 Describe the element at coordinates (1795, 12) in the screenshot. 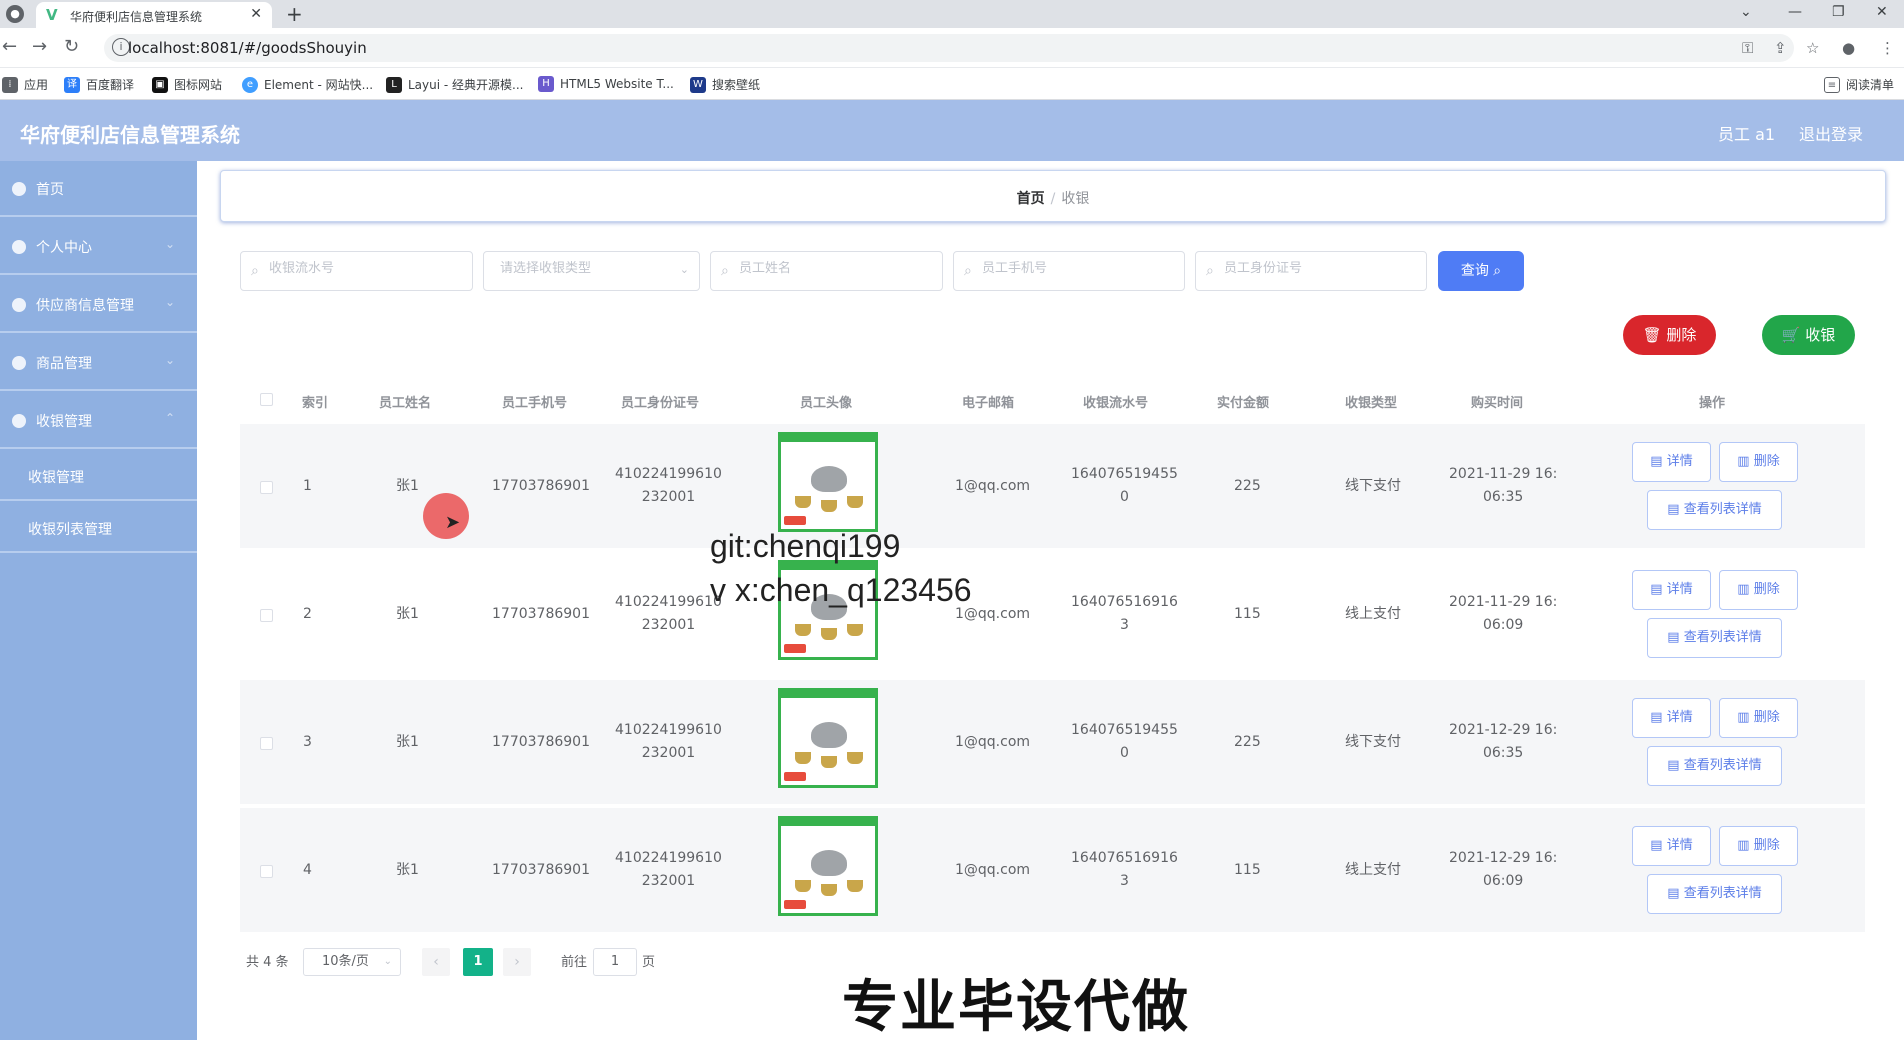

I see `minimize-icon: —` at that location.